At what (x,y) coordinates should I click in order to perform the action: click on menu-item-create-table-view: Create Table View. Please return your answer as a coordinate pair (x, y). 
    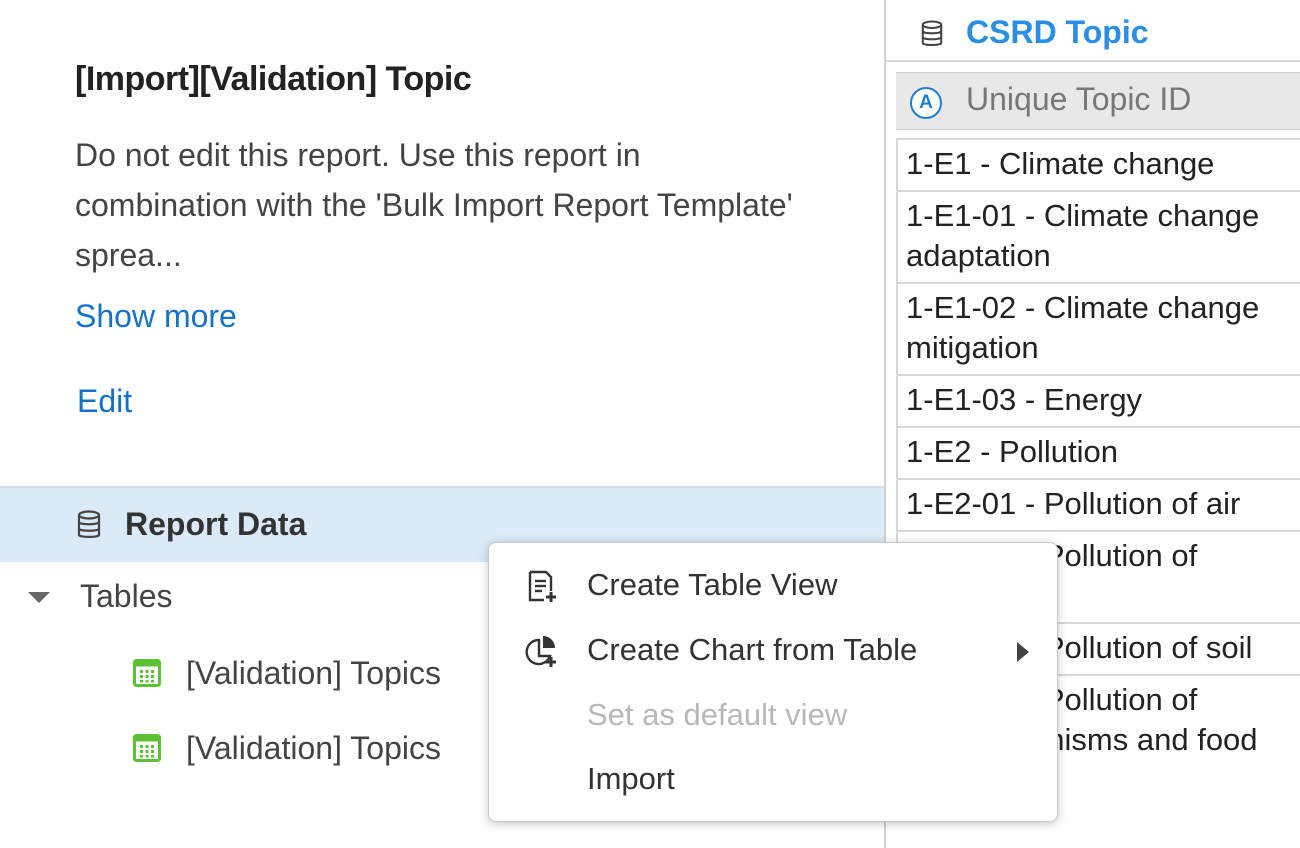
    Looking at the image, I should click on (774, 585).